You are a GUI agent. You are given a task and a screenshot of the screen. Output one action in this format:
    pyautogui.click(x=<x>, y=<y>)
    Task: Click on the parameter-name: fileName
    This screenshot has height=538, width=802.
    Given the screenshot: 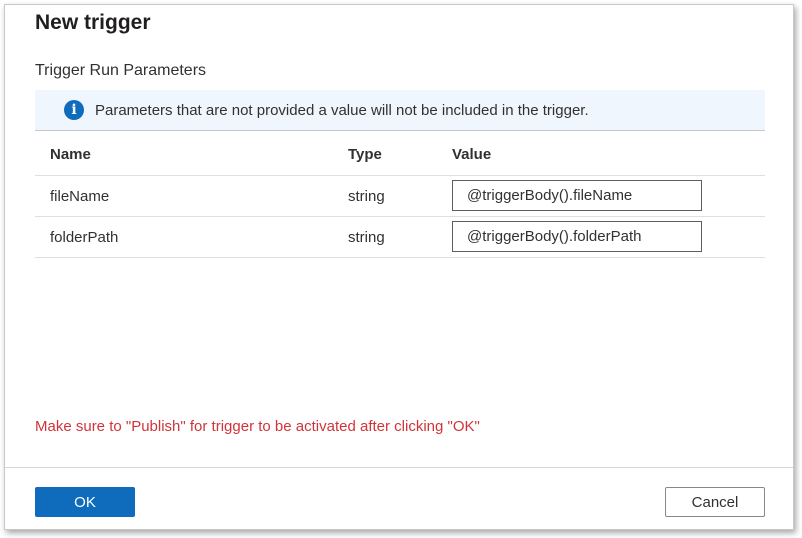 What is the action you would take?
    pyautogui.click(x=80, y=196)
    